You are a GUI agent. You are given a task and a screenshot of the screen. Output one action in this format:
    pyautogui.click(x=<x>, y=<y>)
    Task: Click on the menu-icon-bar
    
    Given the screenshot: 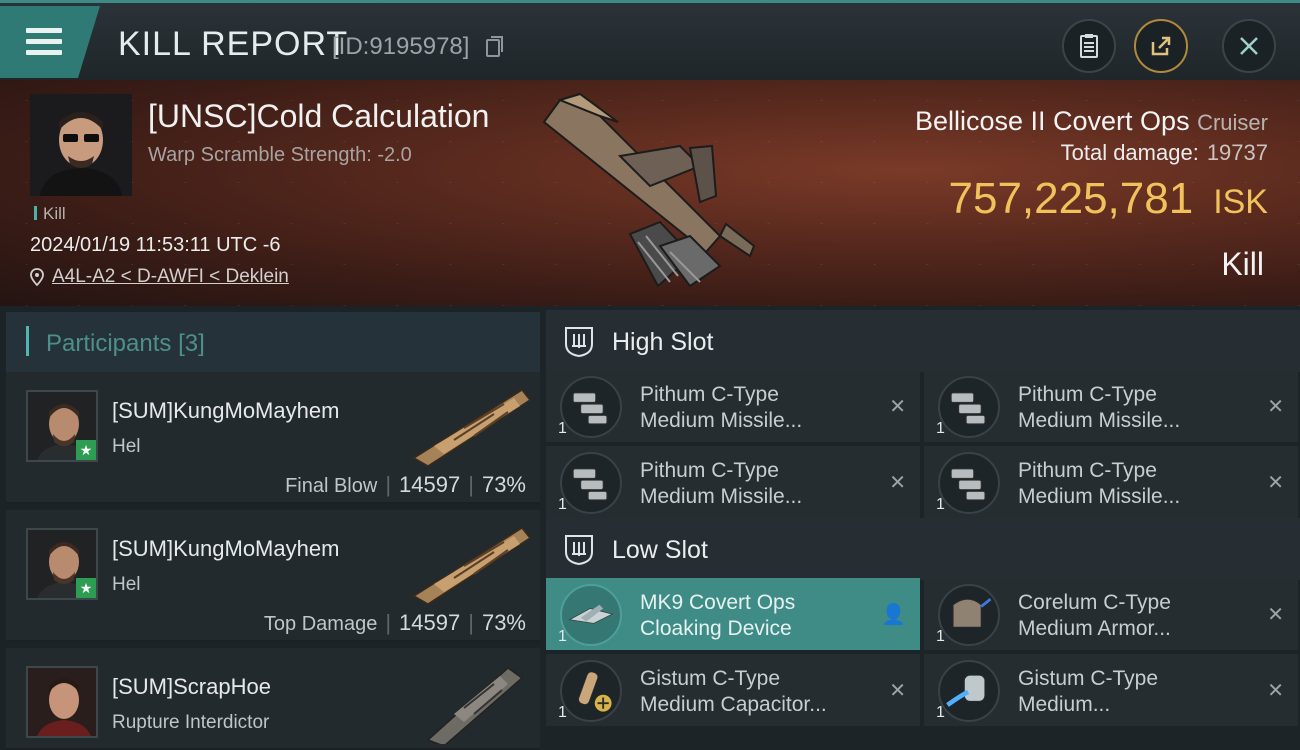 What is the action you would take?
    pyautogui.click(x=44, y=52)
    